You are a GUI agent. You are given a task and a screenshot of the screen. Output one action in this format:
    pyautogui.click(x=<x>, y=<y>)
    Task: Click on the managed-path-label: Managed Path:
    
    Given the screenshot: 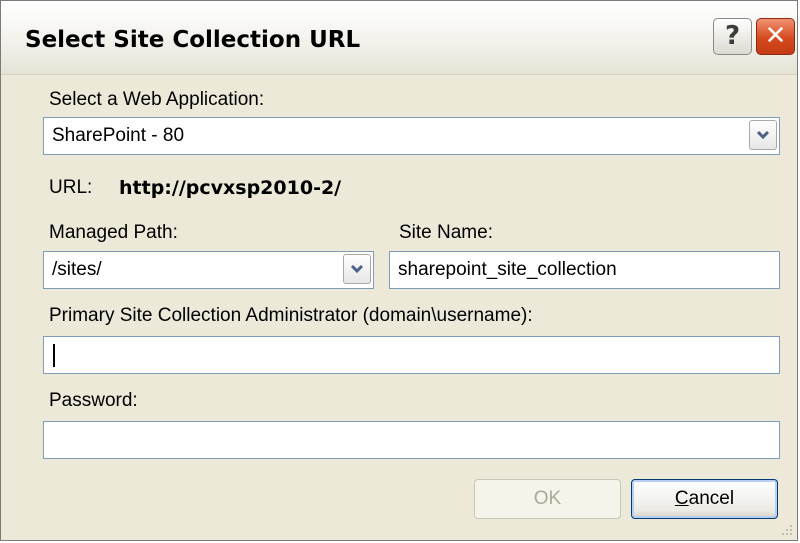 What is the action you would take?
    pyautogui.click(x=113, y=232)
    